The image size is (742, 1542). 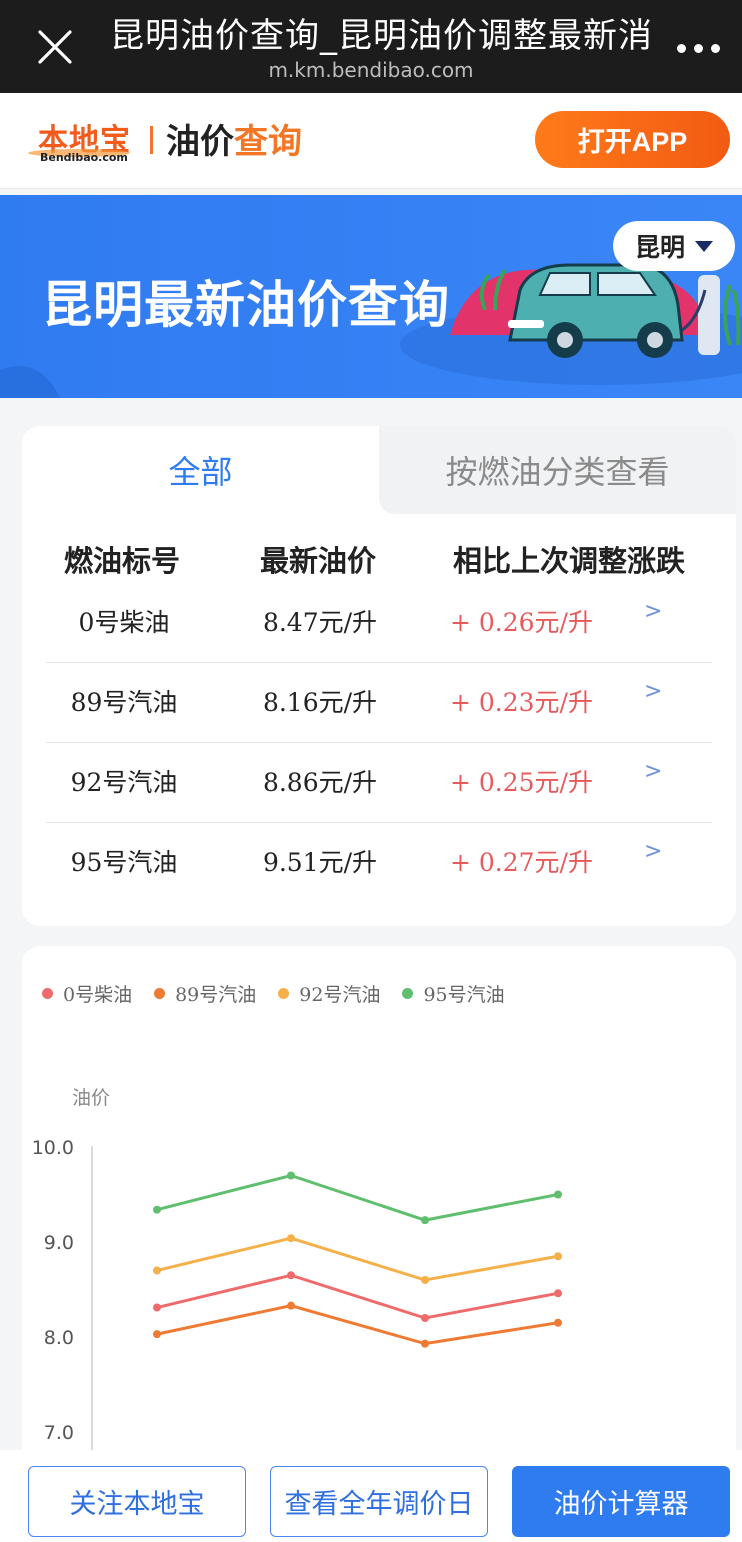 I want to click on brand-text-b: 查询, so click(x=268, y=142).